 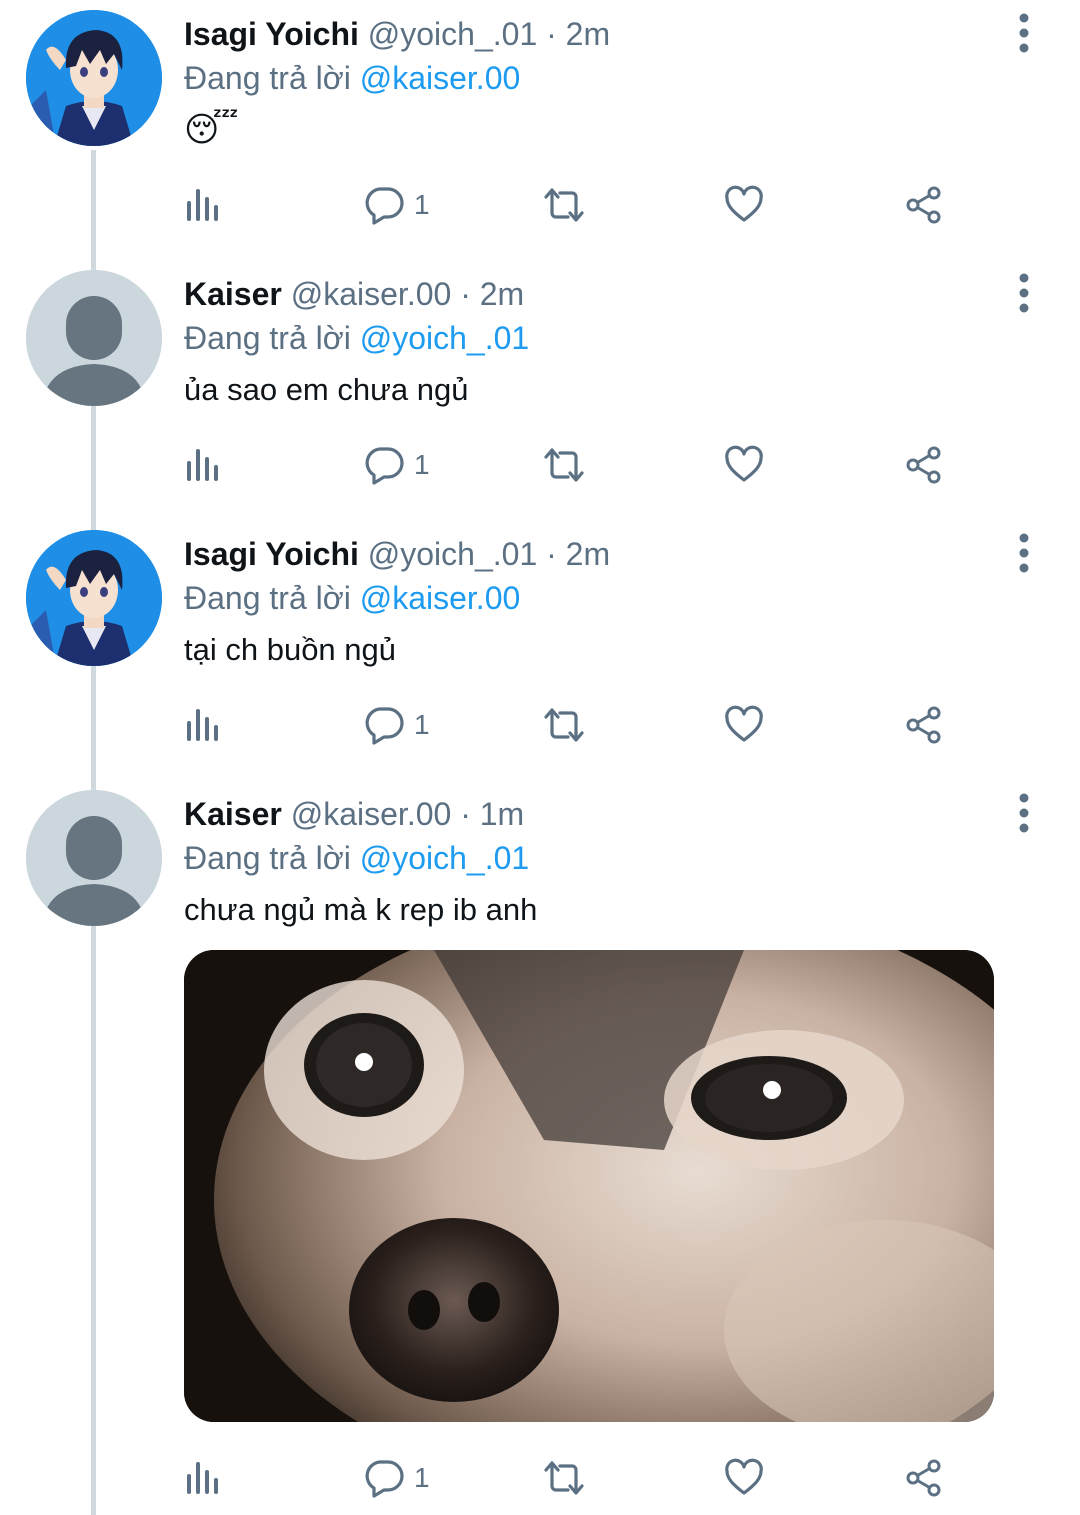 I want to click on replying-to: Đang trả lời @kaiser.00, so click(x=352, y=598).